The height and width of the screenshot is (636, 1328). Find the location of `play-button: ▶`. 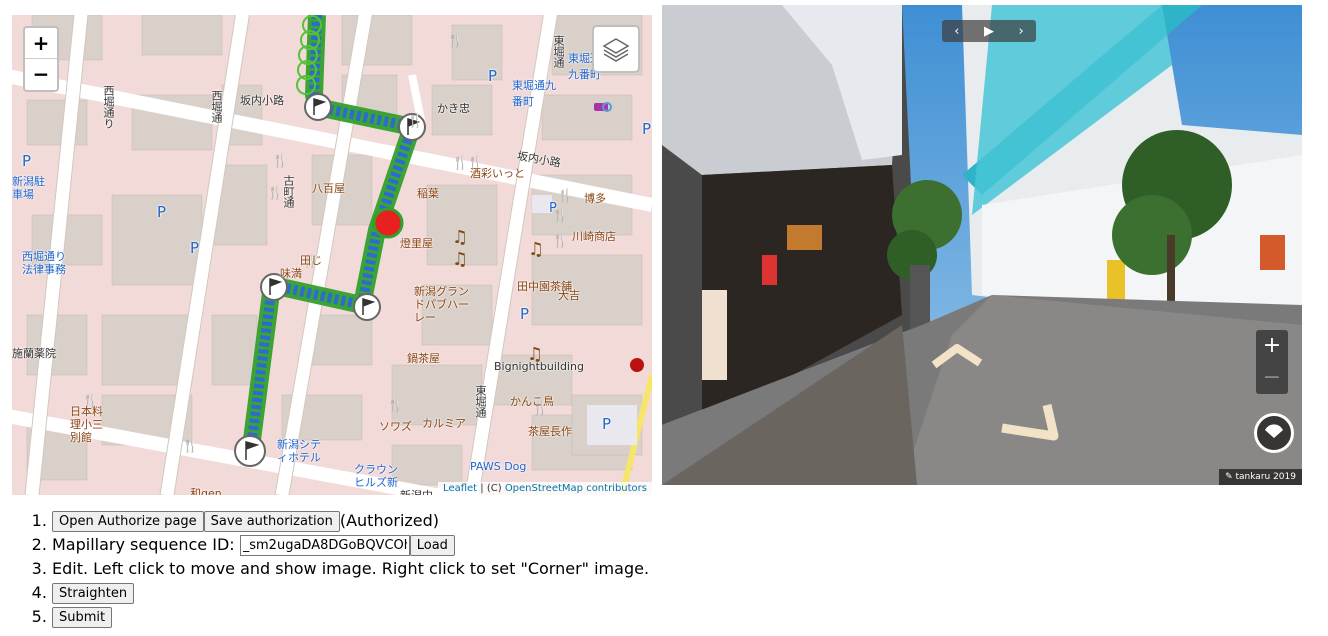

play-button: ▶ is located at coordinates (989, 31).